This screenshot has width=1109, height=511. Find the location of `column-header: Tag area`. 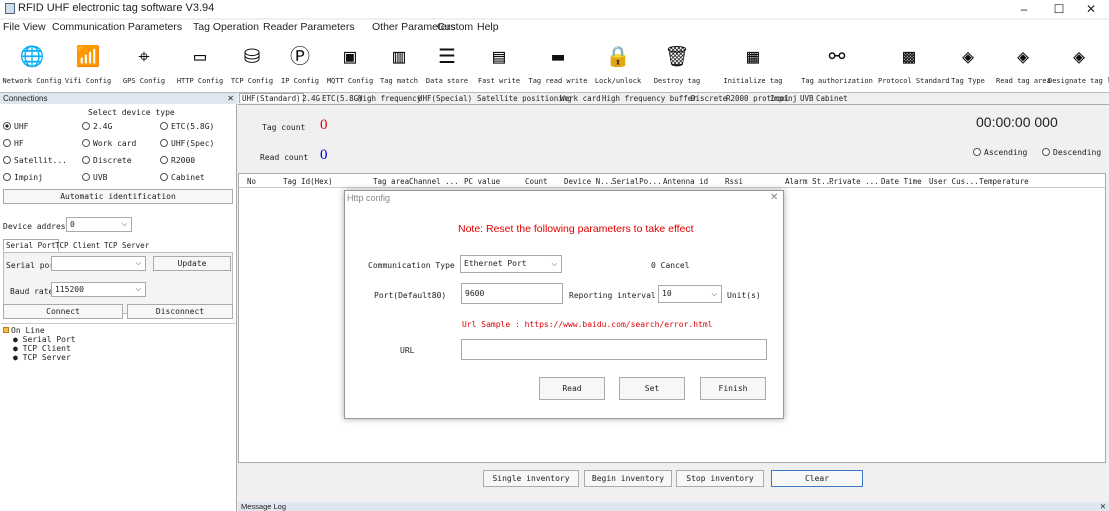

column-header: Tag area is located at coordinates (391, 181).